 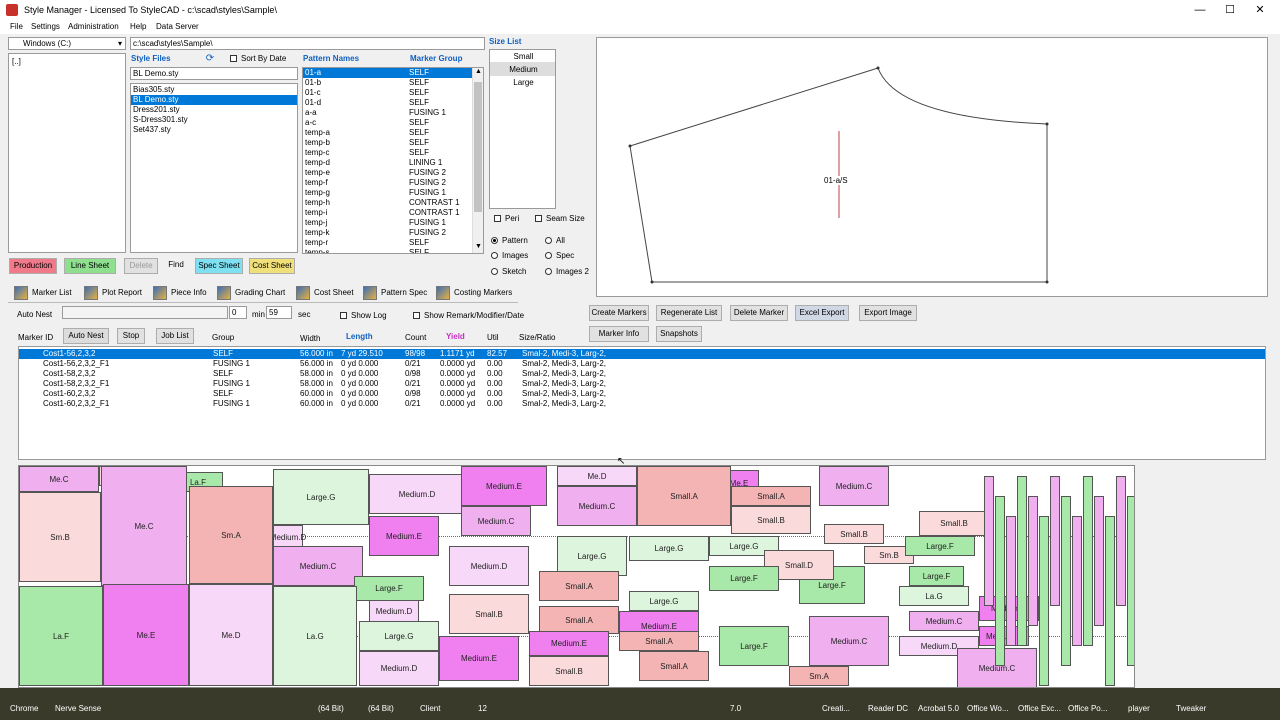 I want to click on delete-marker-button: Delete Marker, so click(x=759, y=313).